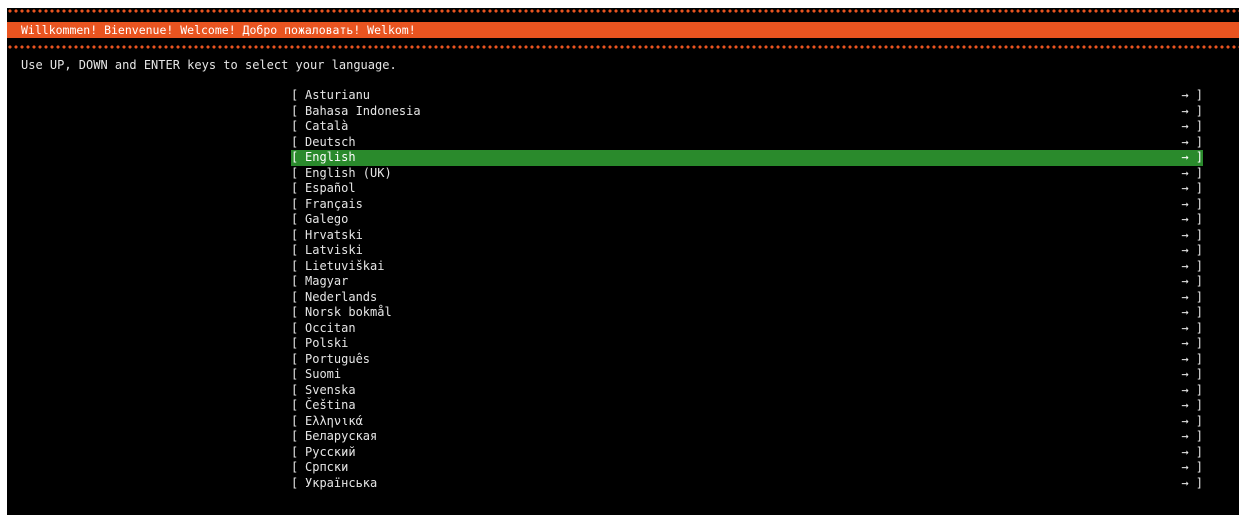 The width and height of the screenshot is (1246, 523). I want to click on language-name: Ελληνικά, so click(334, 420).